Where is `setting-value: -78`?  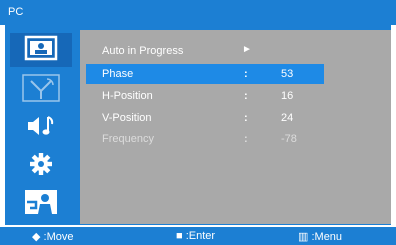
setting-value: -78 is located at coordinates (289, 139).